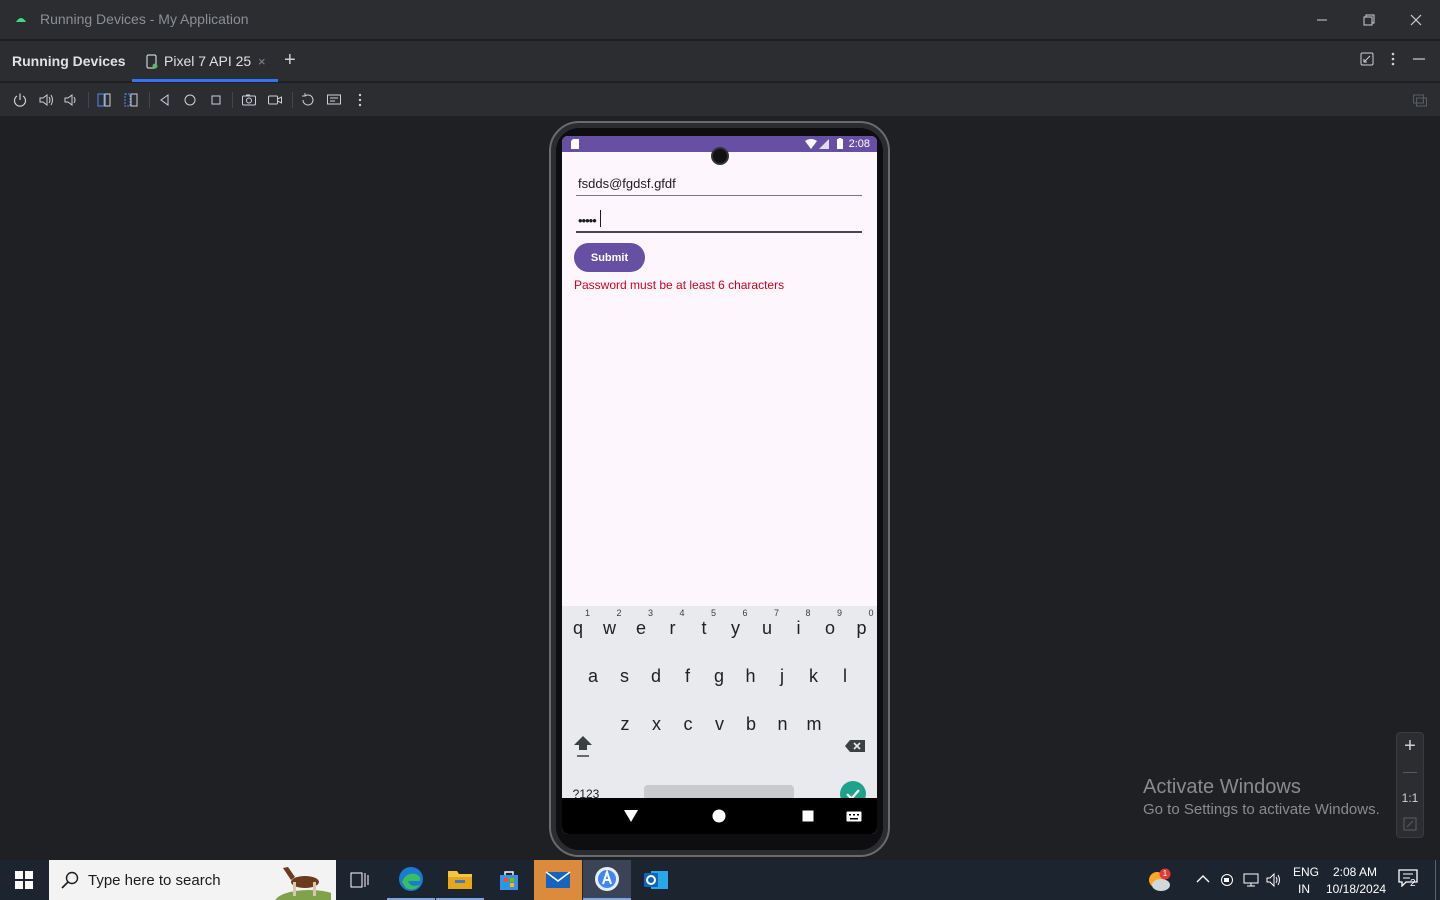 The height and width of the screenshot is (900, 1440). I want to click on key-w: w2, so click(610, 628).